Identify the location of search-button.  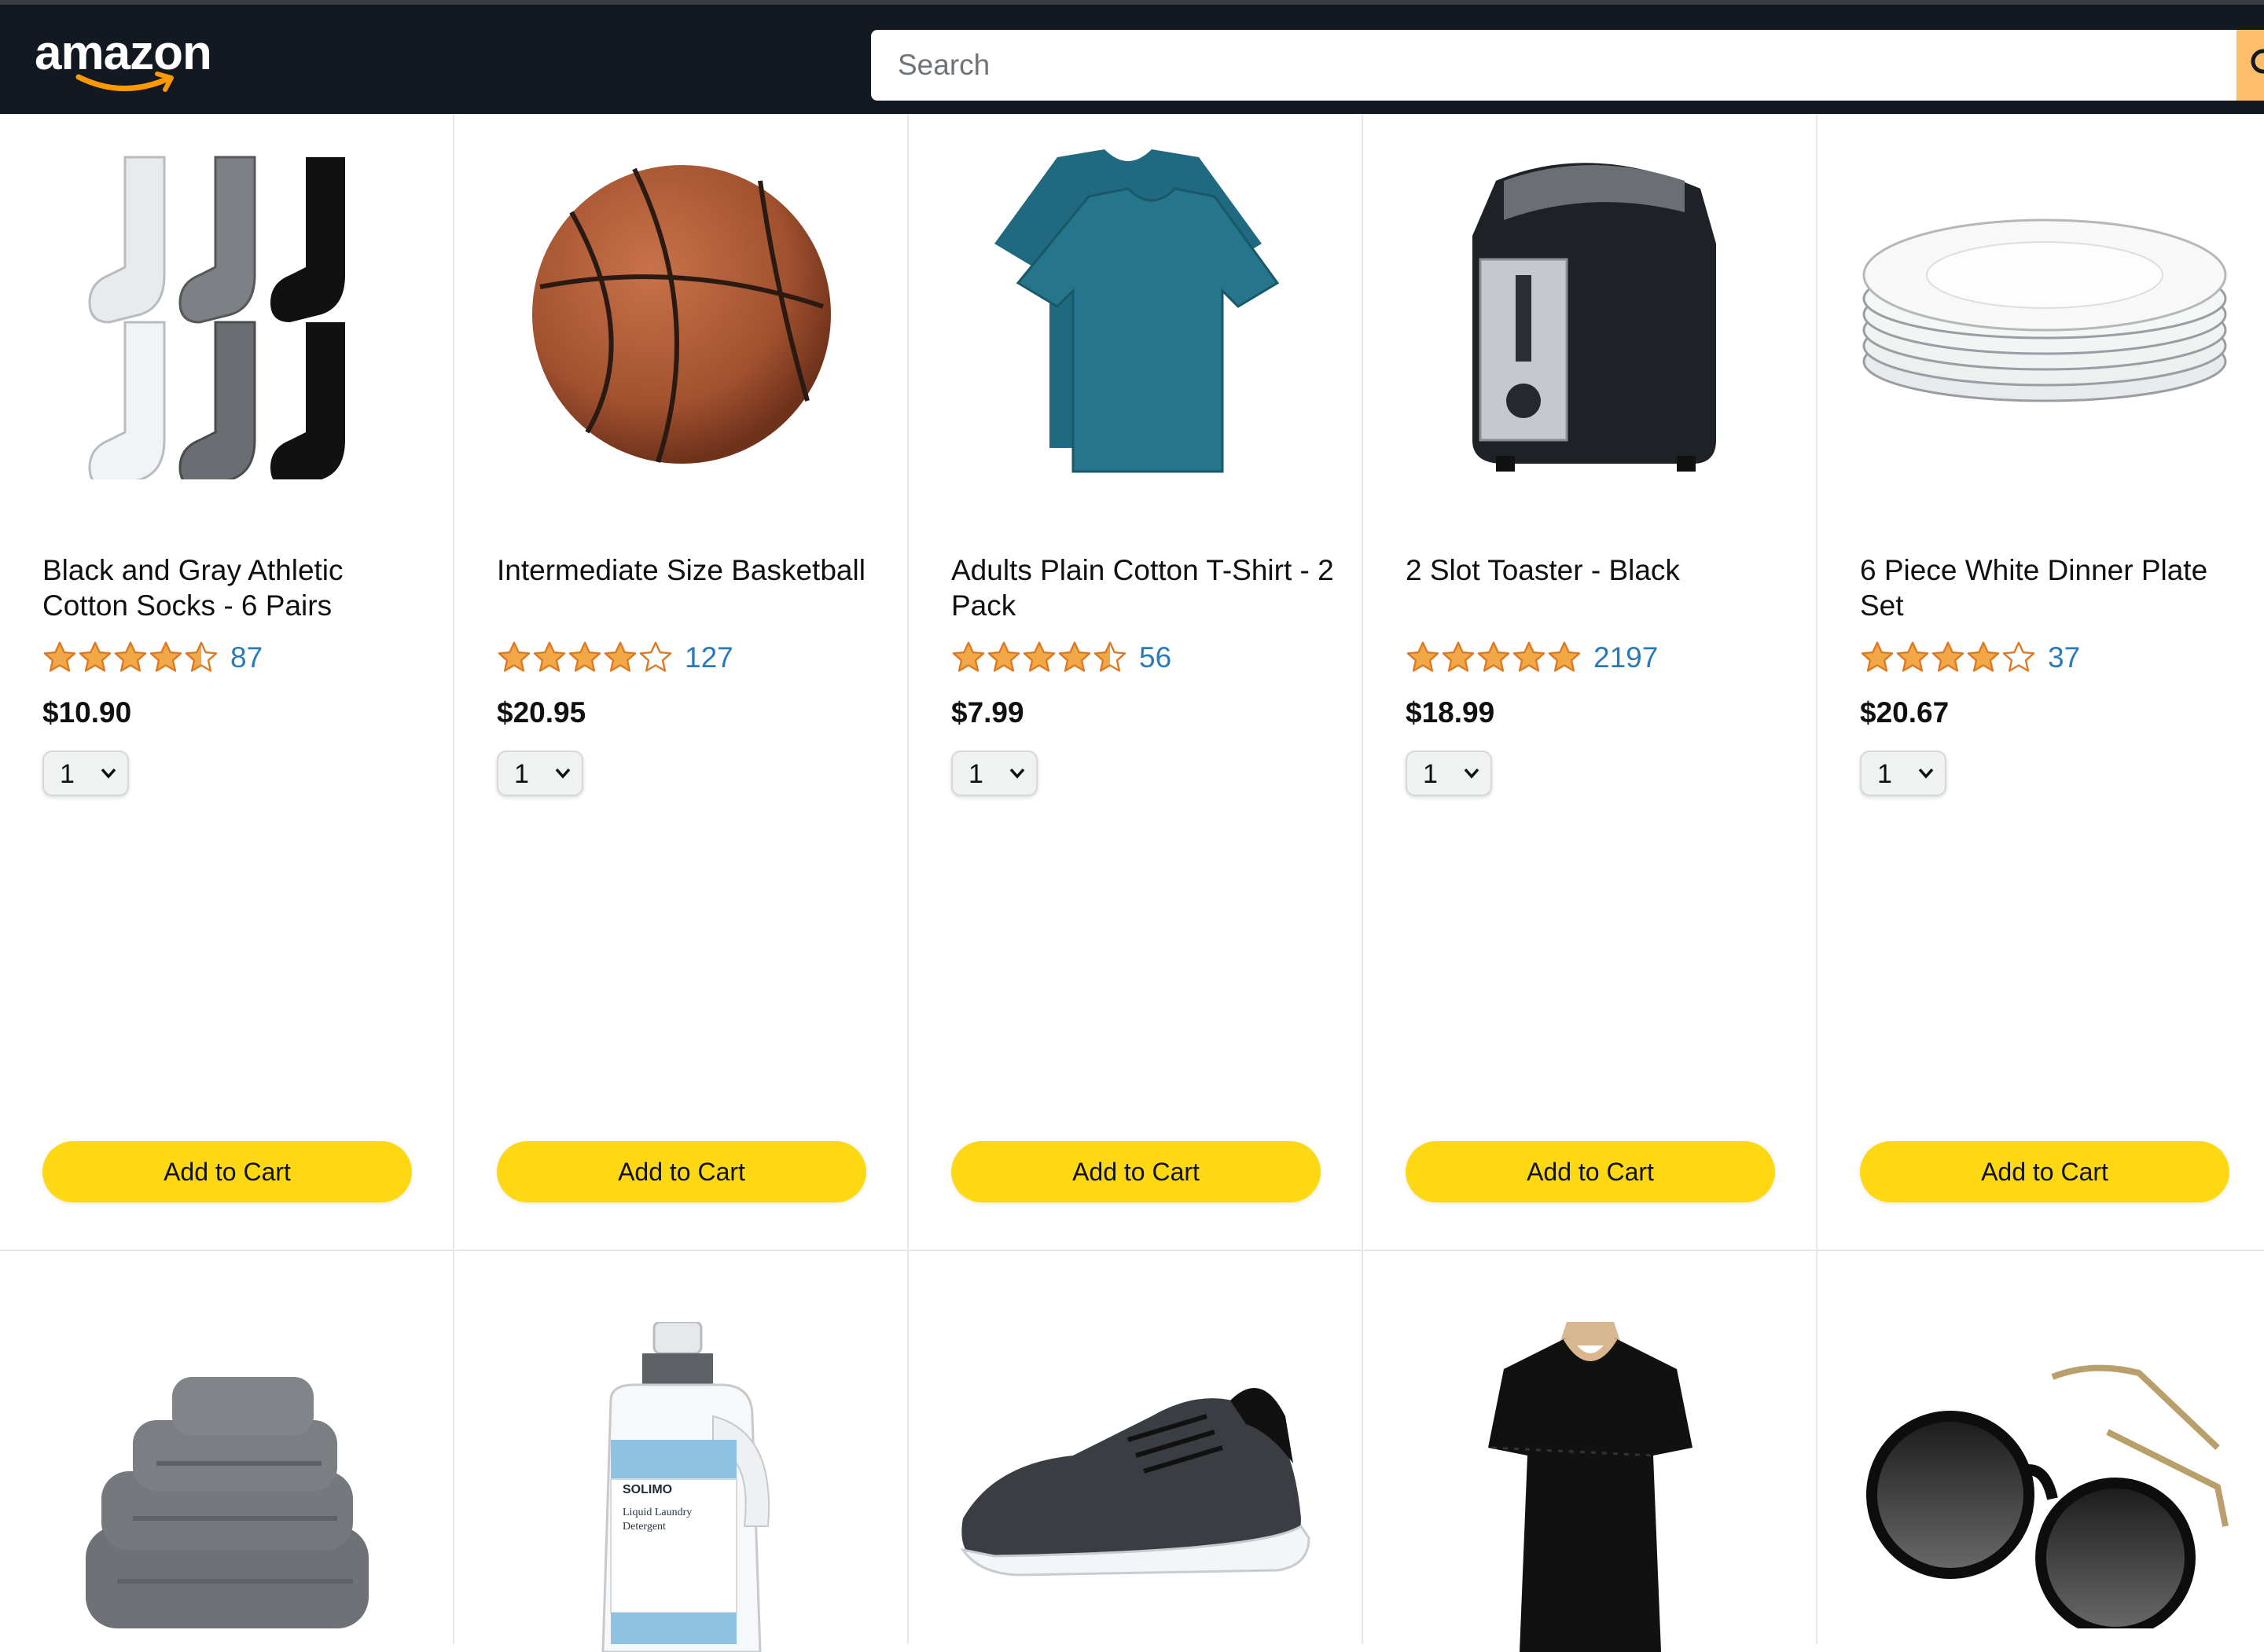
(2250, 65).